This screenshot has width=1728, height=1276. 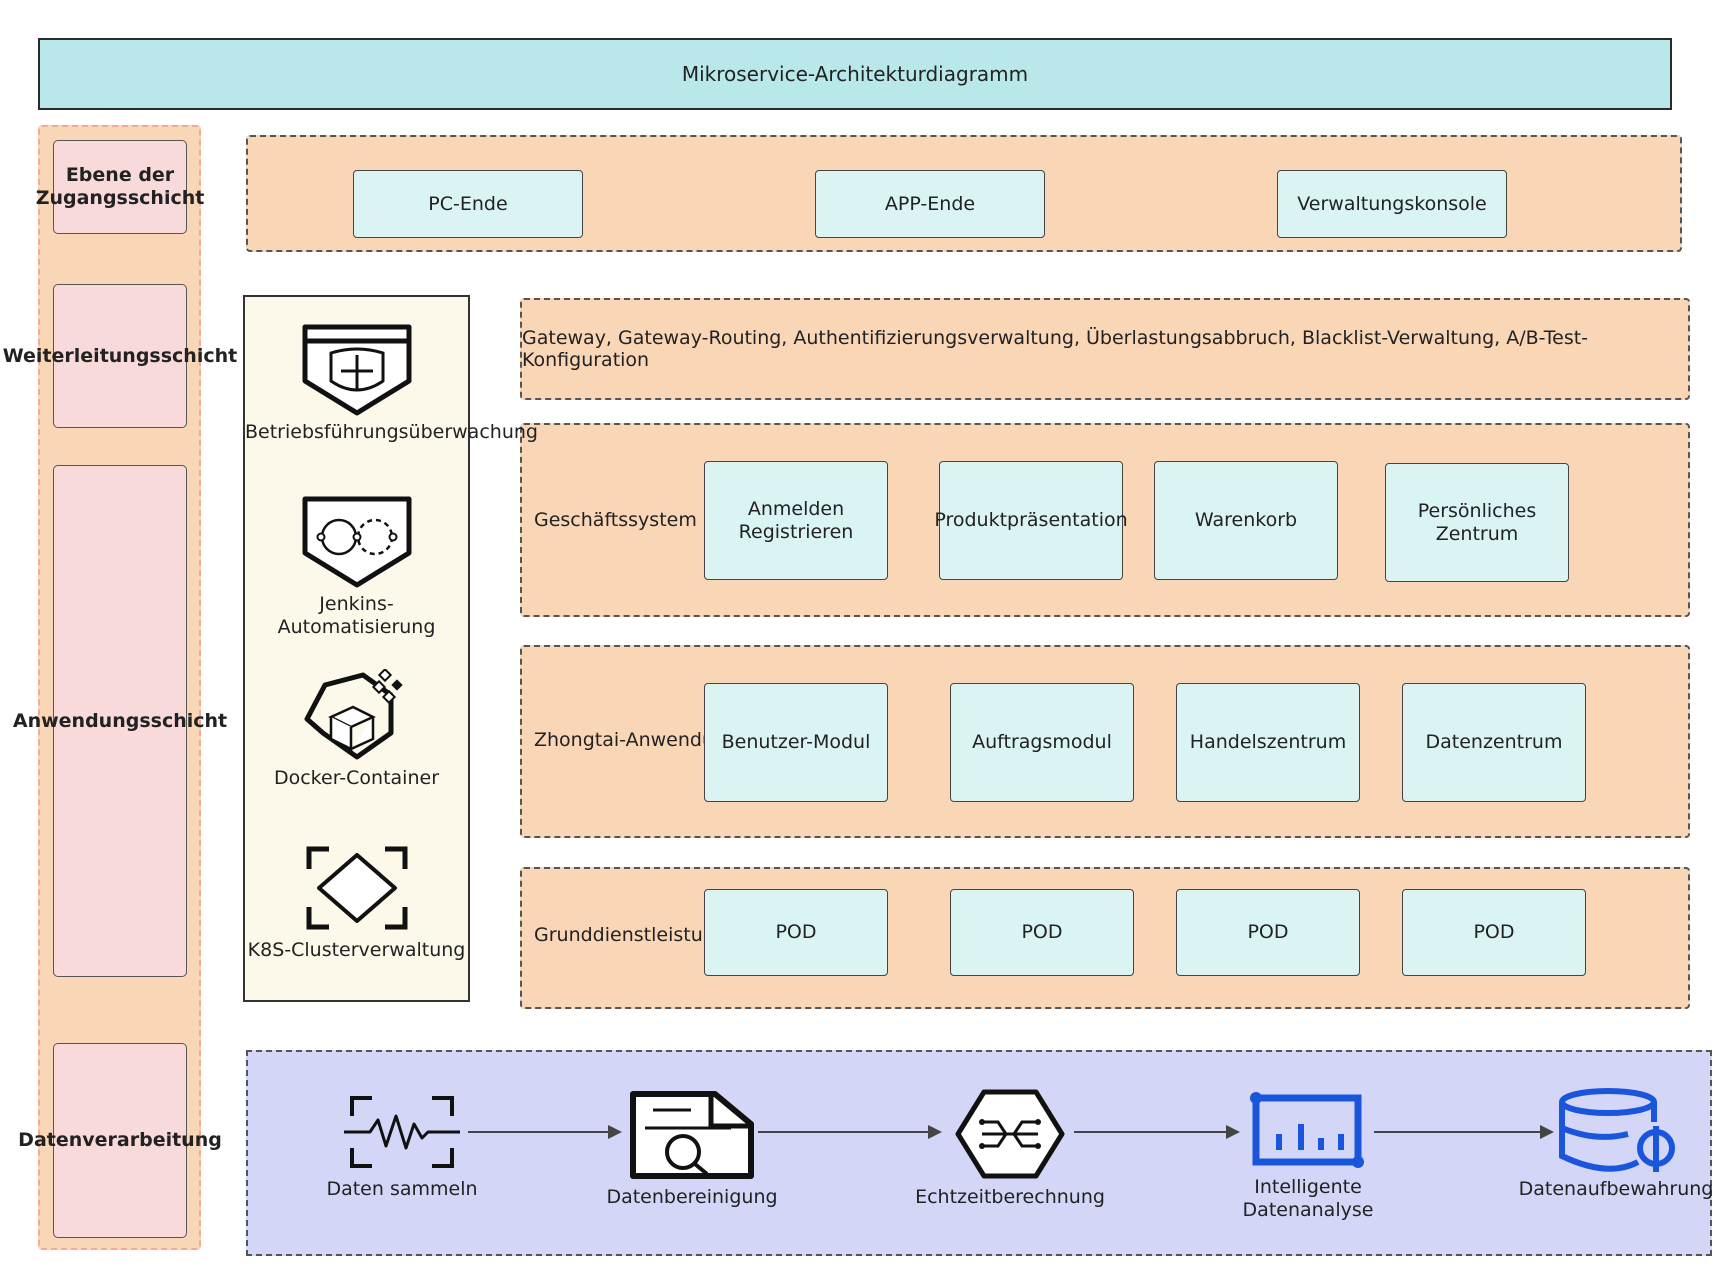 I want to click on layer-access: Ebene der Zugangsschicht, so click(x=120, y=187).